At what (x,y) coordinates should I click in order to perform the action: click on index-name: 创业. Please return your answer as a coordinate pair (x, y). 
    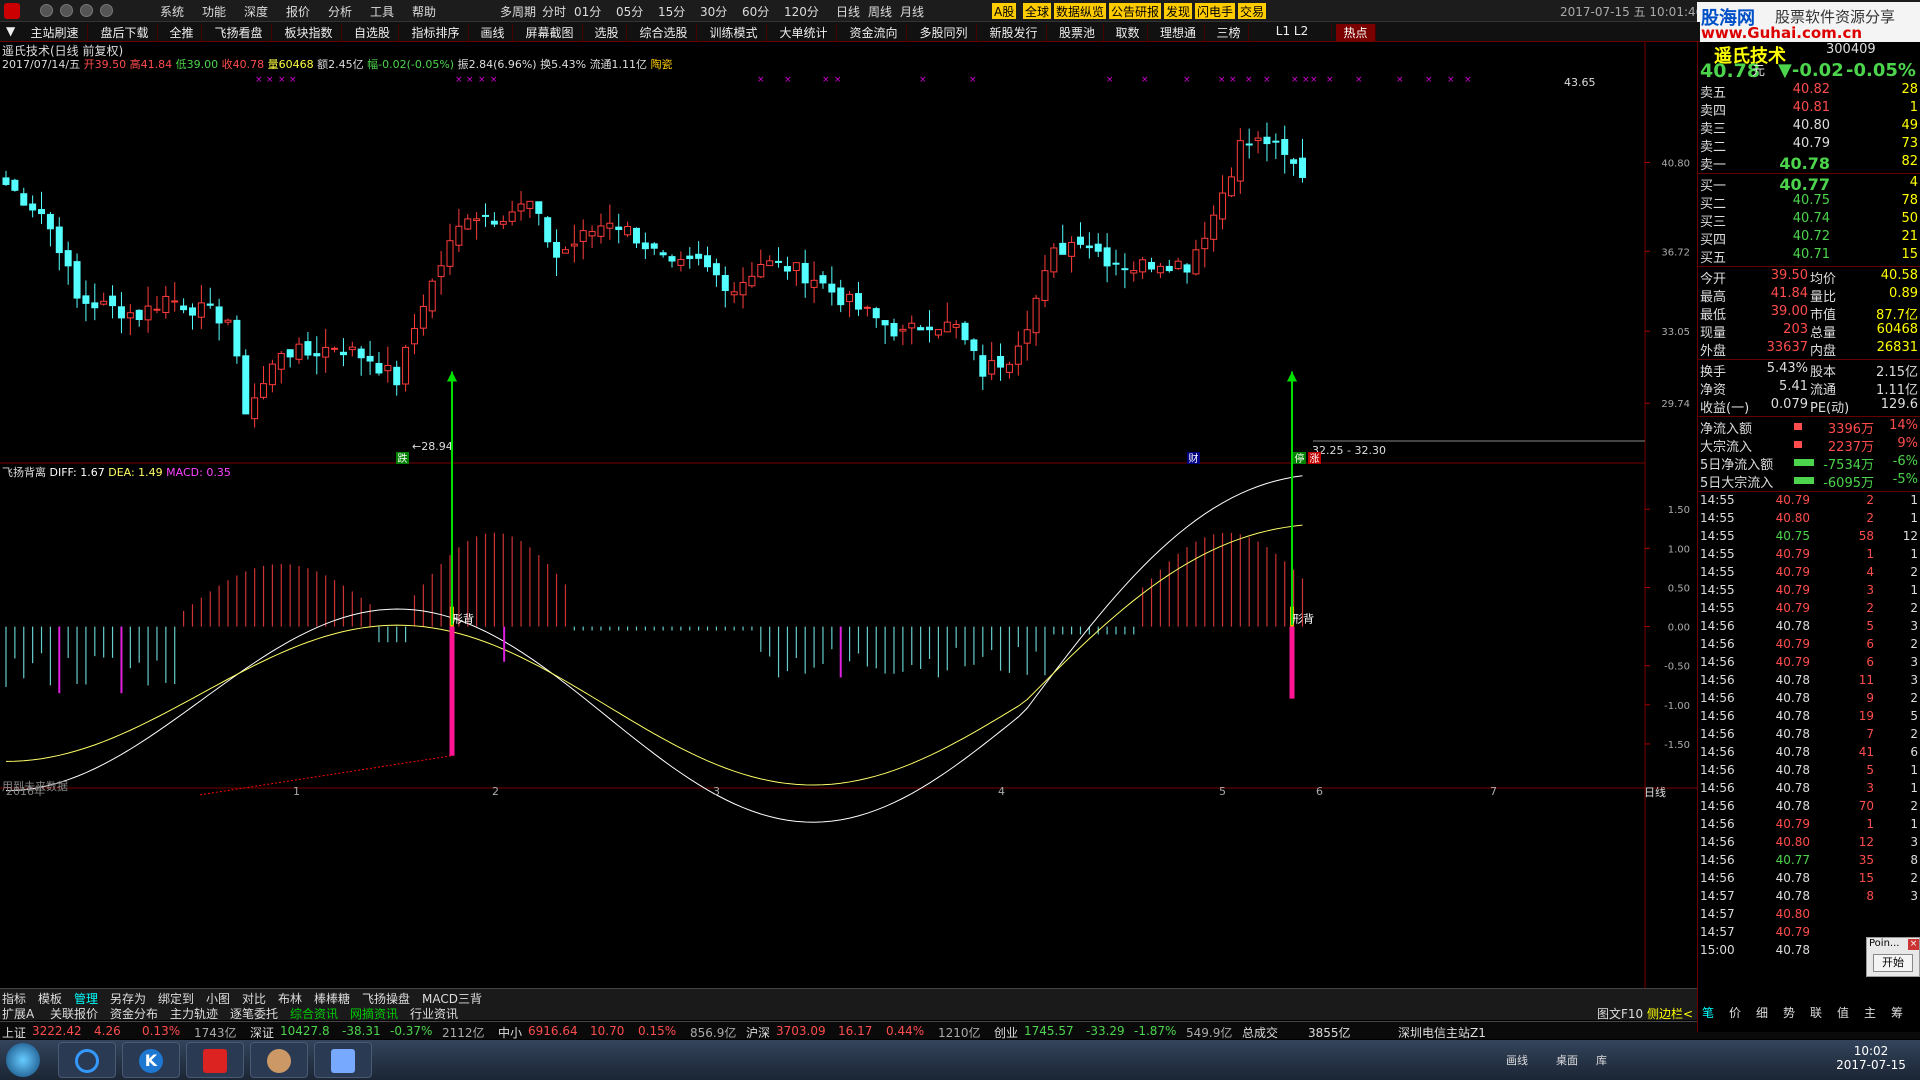
    Looking at the image, I should click on (1006, 1032).